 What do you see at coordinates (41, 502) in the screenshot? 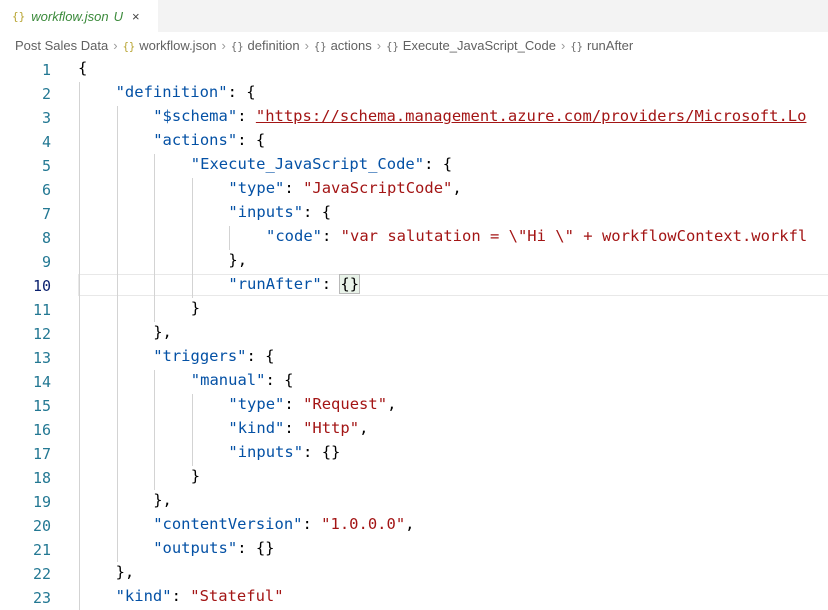
I see `line-number: 19` at bounding box center [41, 502].